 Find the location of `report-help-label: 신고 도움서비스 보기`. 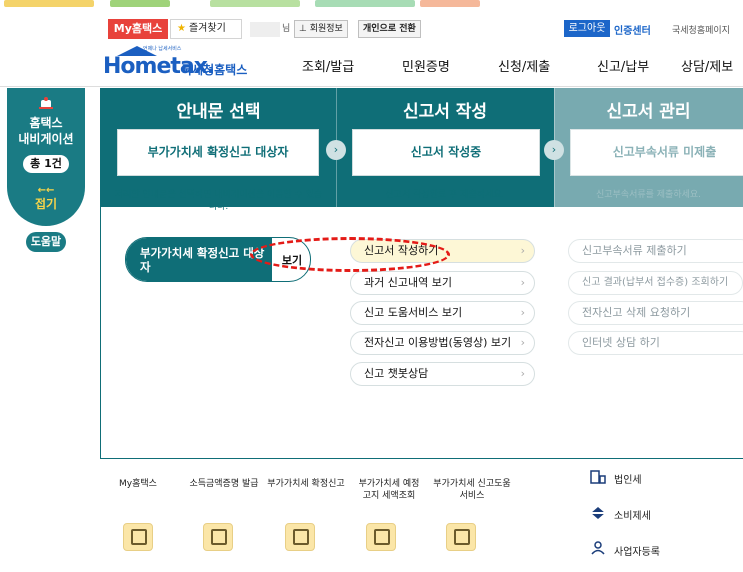

report-help-label: 신고 도움서비스 보기 is located at coordinates (413, 312).